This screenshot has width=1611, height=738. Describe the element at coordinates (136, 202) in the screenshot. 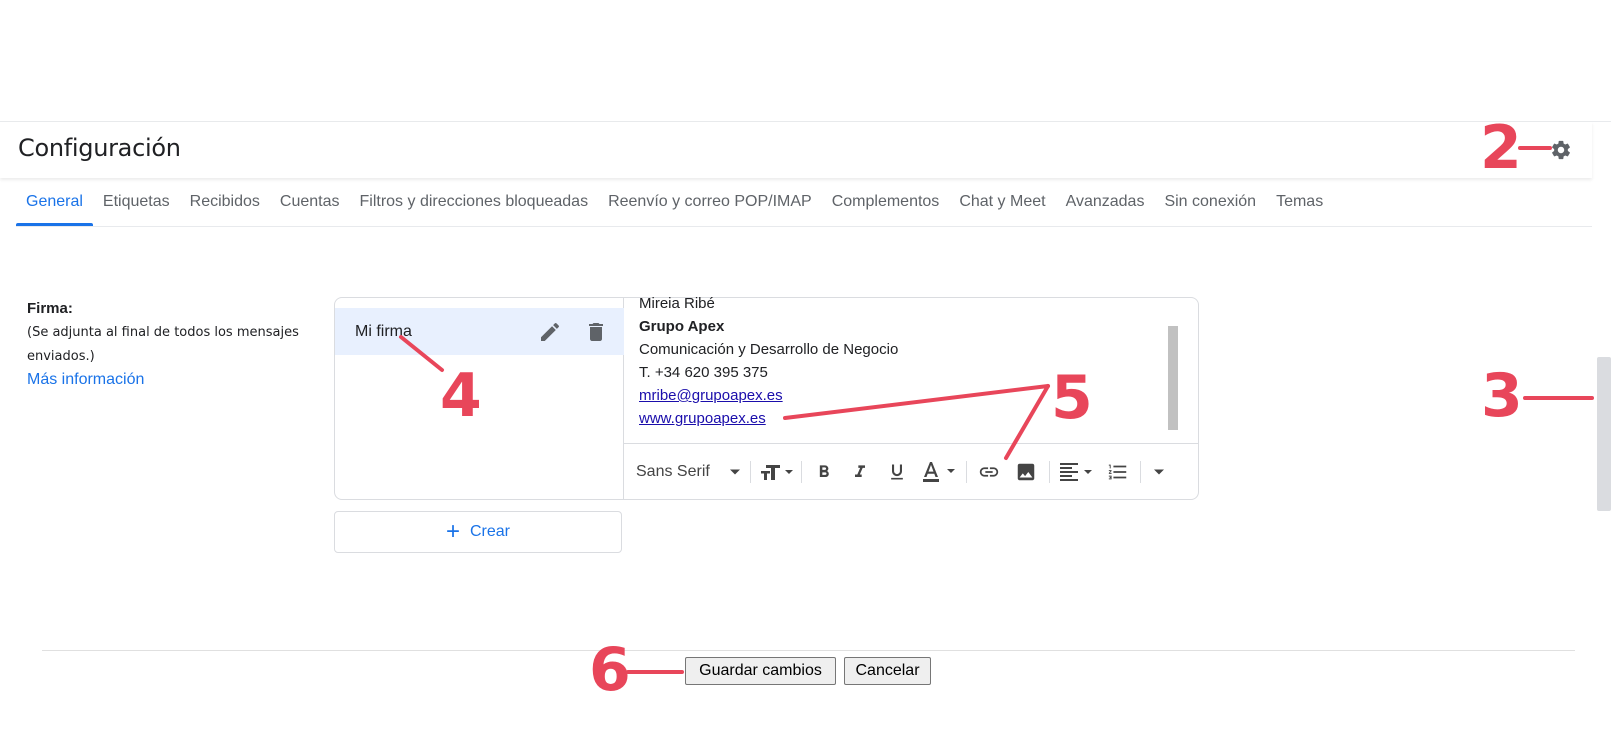

I see `tab-etiquetas: Etiquetas` at that location.